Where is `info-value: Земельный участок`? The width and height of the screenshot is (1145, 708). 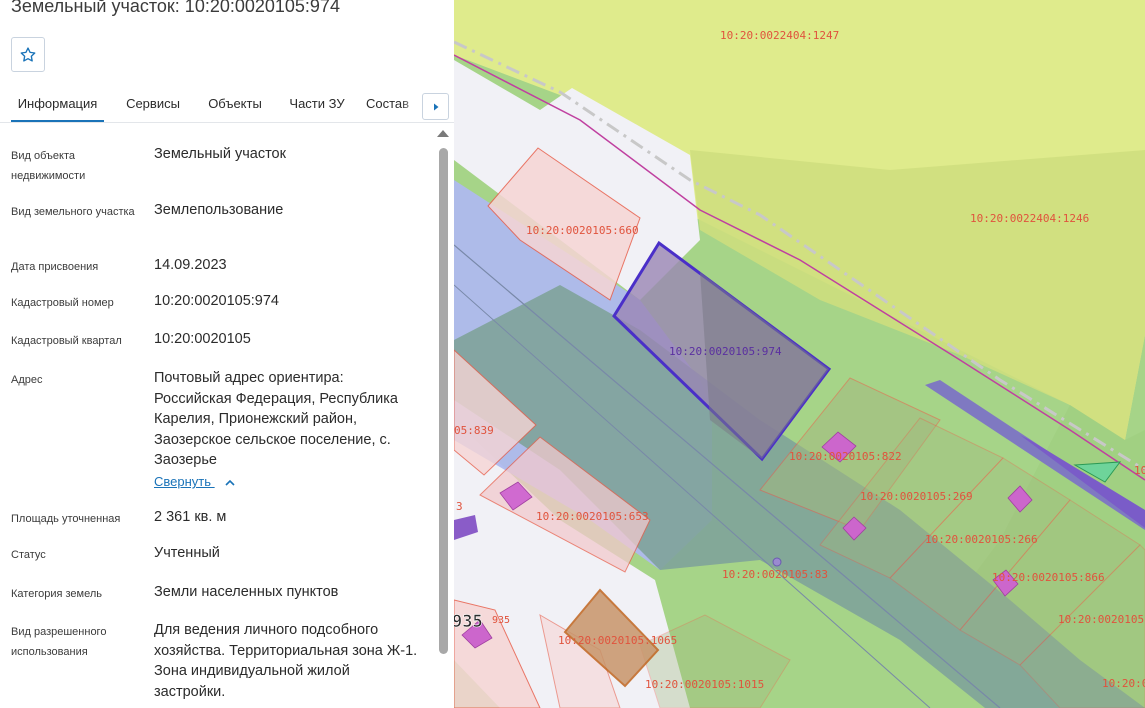
info-value: Земельный участок is located at coordinates (220, 154).